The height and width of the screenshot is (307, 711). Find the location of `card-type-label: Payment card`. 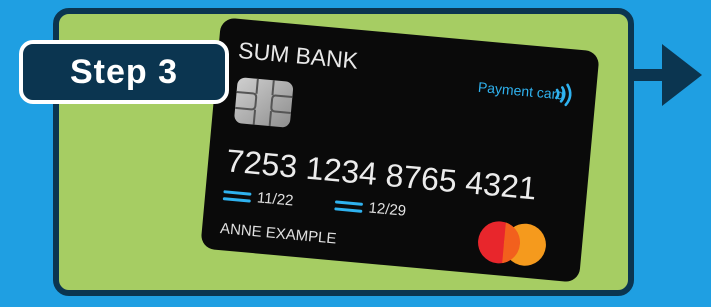

card-type-label: Payment card is located at coordinates (521, 90).